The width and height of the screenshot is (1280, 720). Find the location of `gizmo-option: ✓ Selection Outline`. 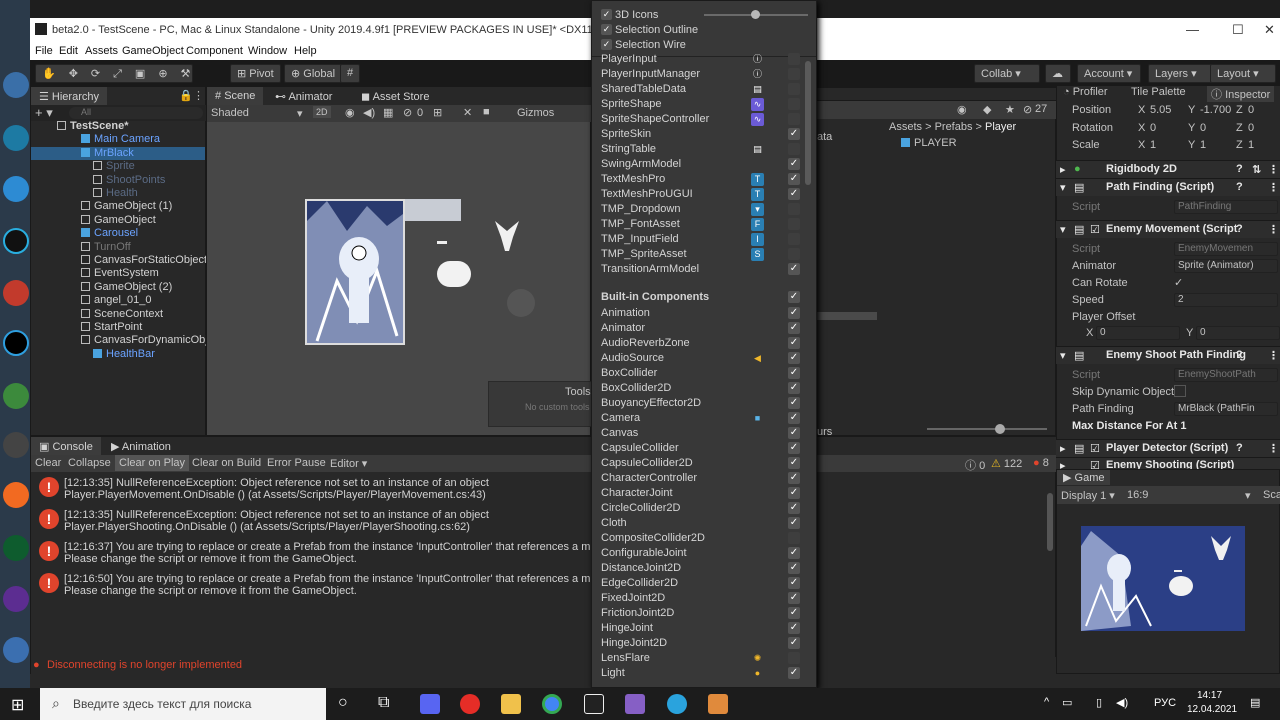

gizmo-option: ✓ Selection Outline is located at coordinates (703, 30).